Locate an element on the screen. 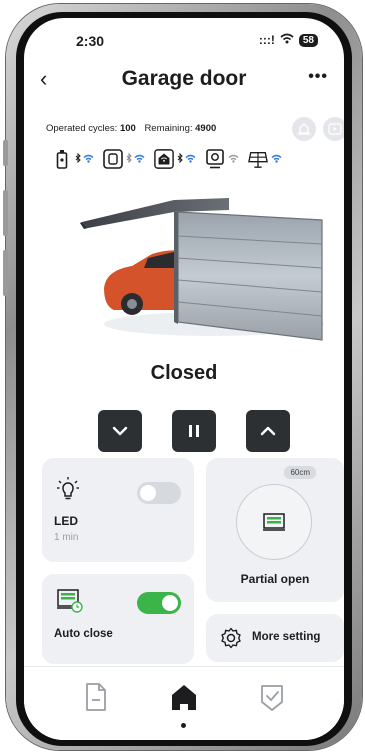 This screenshot has height=755, width=365. nav-home is located at coordinates (184, 697).